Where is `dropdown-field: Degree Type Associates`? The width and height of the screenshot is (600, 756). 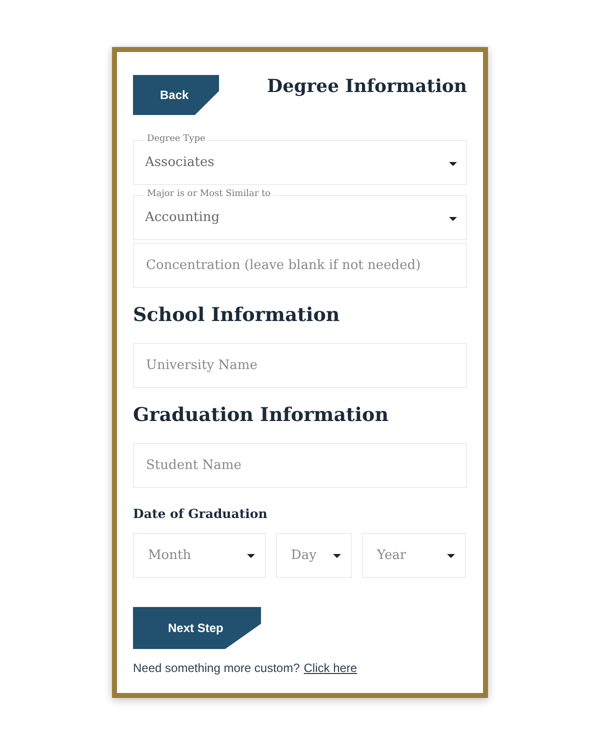
dropdown-field: Degree Type Associates is located at coordinates (300, 159).